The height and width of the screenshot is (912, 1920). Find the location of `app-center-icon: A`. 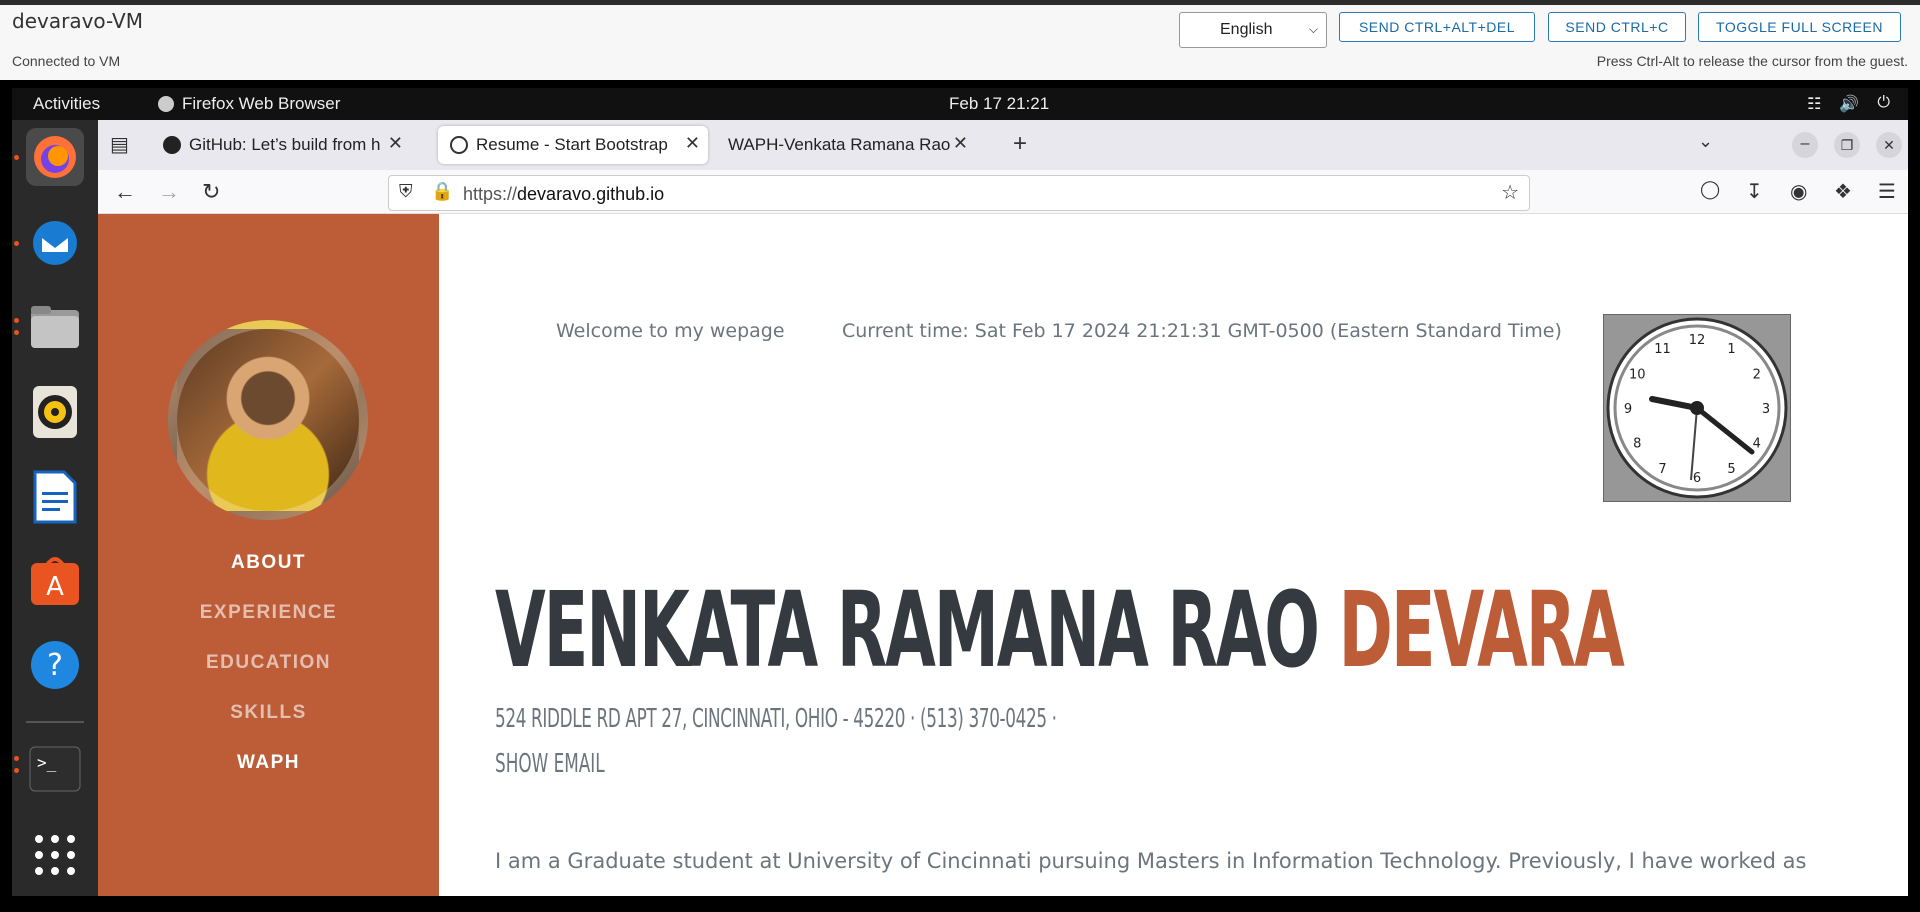

app-center-icon: A is located at coordinates (55, 581).